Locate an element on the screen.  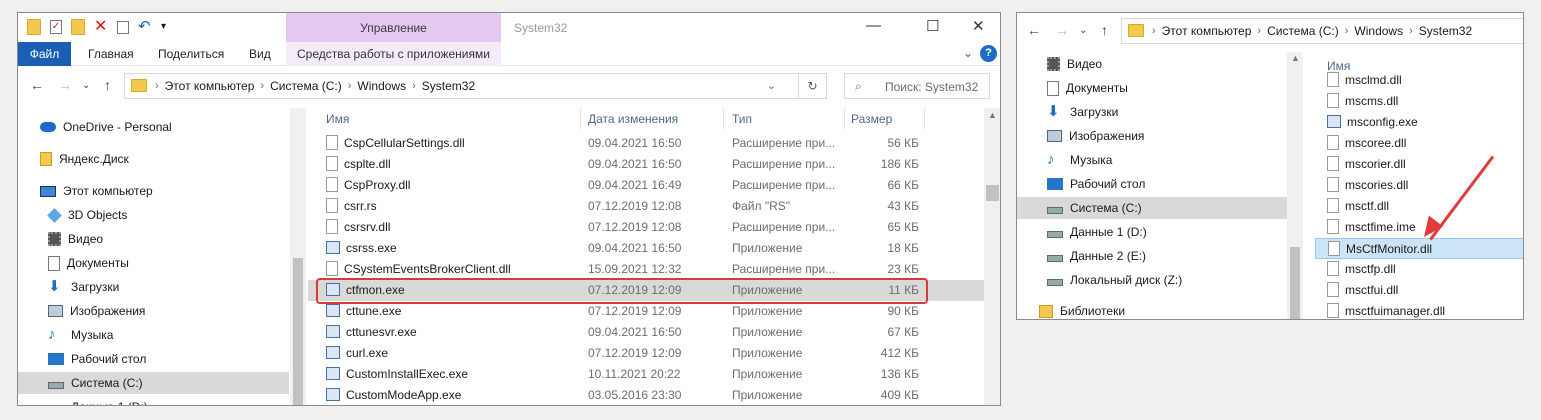
search-input: ⌕ Поиск: System32 is located at coordinates (917, 86).